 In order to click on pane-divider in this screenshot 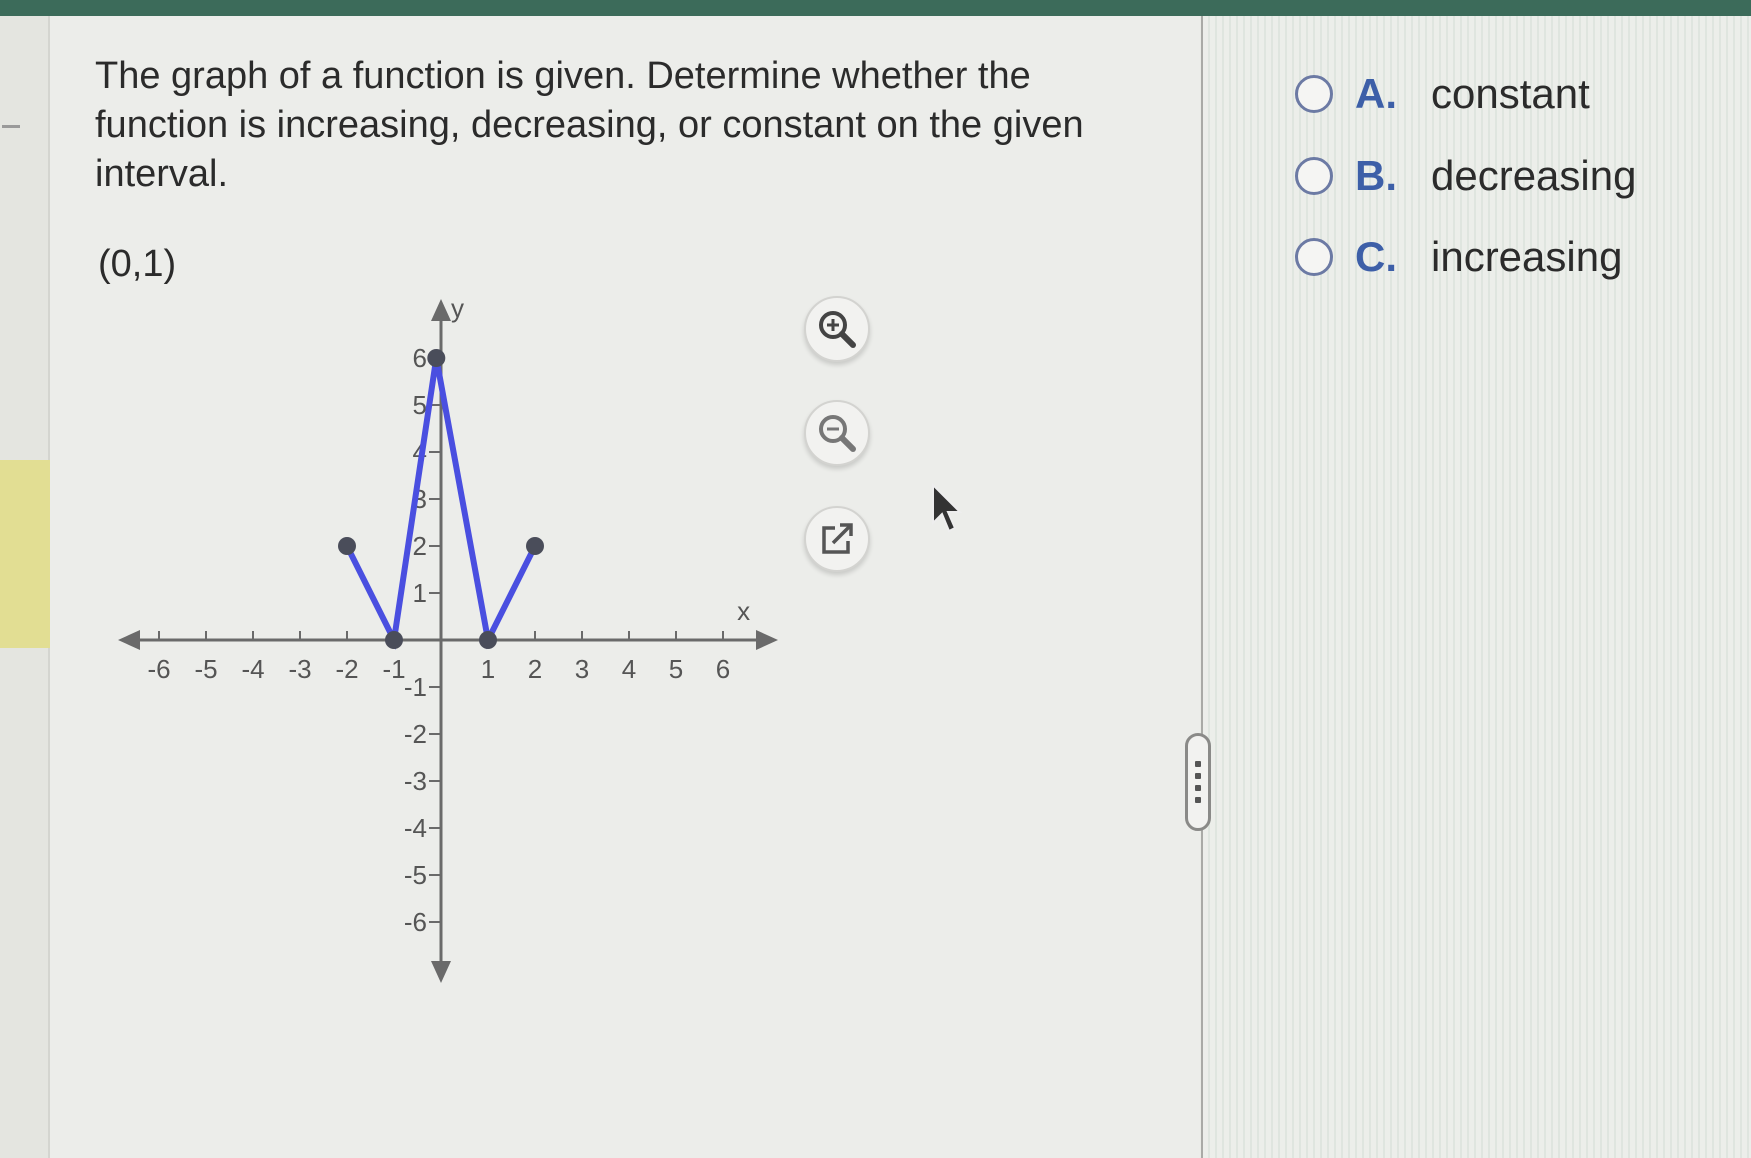, I will do `click(1202, 587)`.